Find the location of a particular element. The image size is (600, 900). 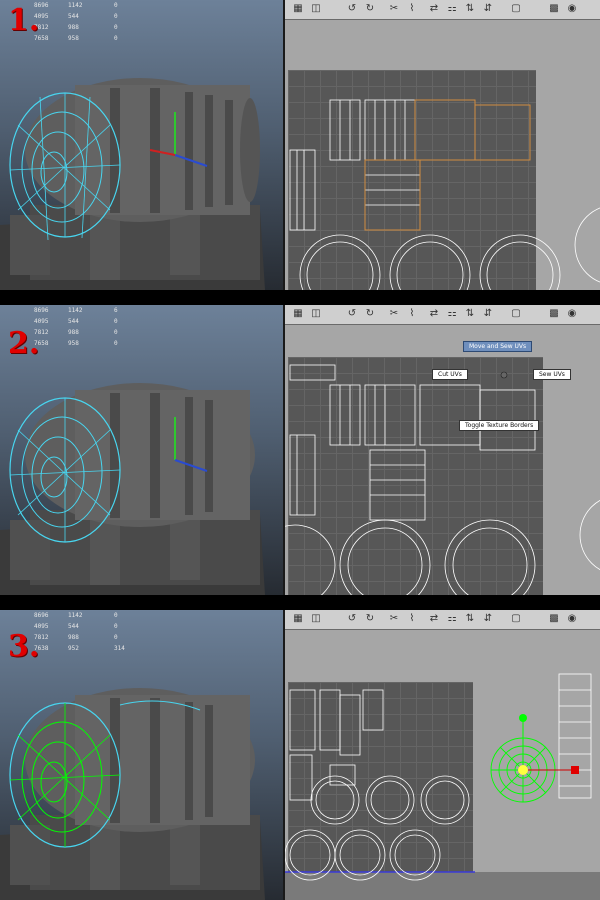

poly-count-hud: 8696 1142 6 4095 544 0 7812 988 0 7658 958 0 is located at coordinates (89, 327).